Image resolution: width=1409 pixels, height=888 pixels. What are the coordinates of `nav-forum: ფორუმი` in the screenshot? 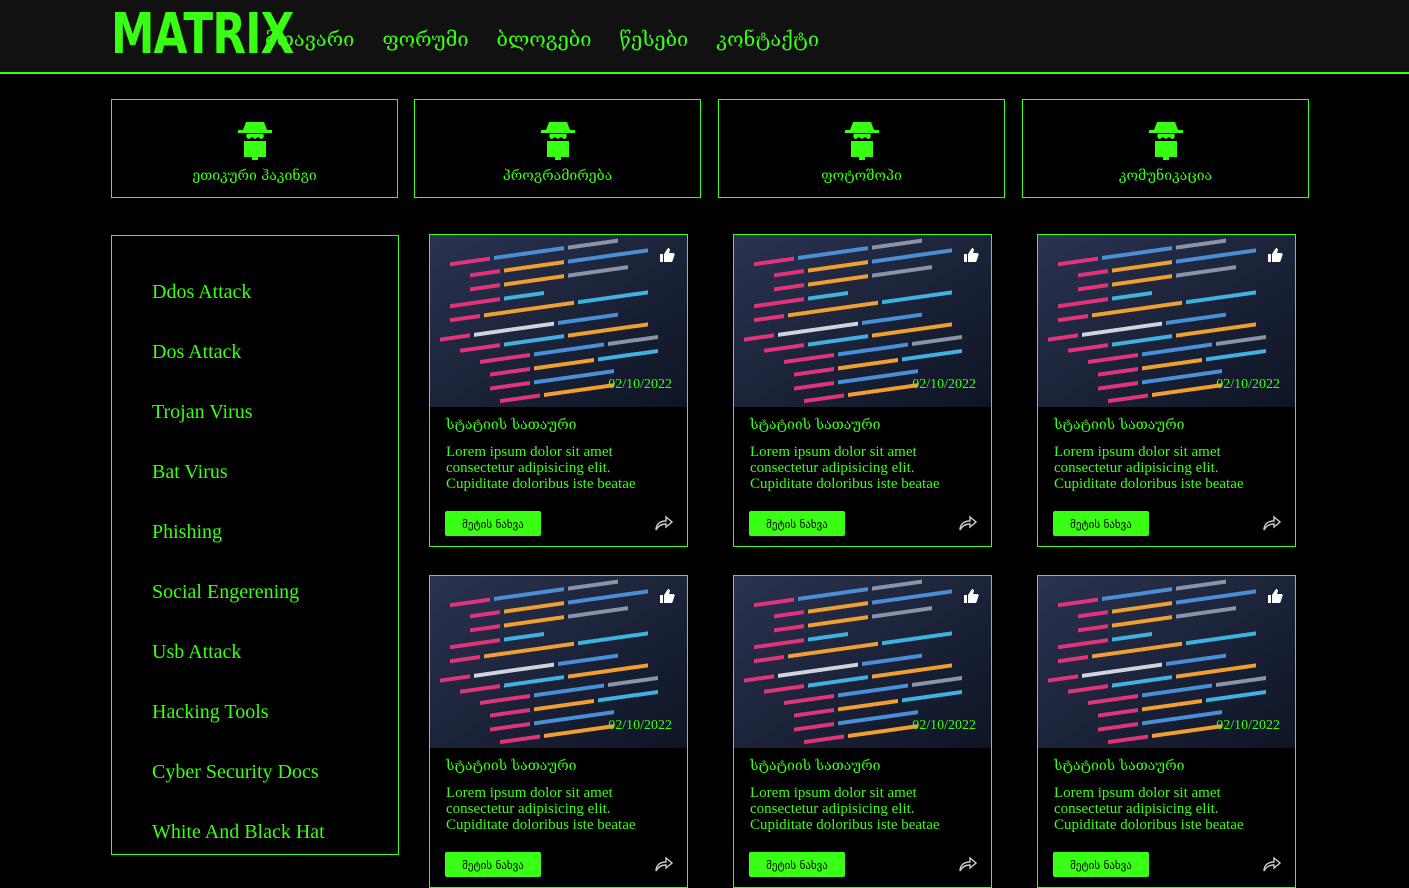 It's located at (425, 39).